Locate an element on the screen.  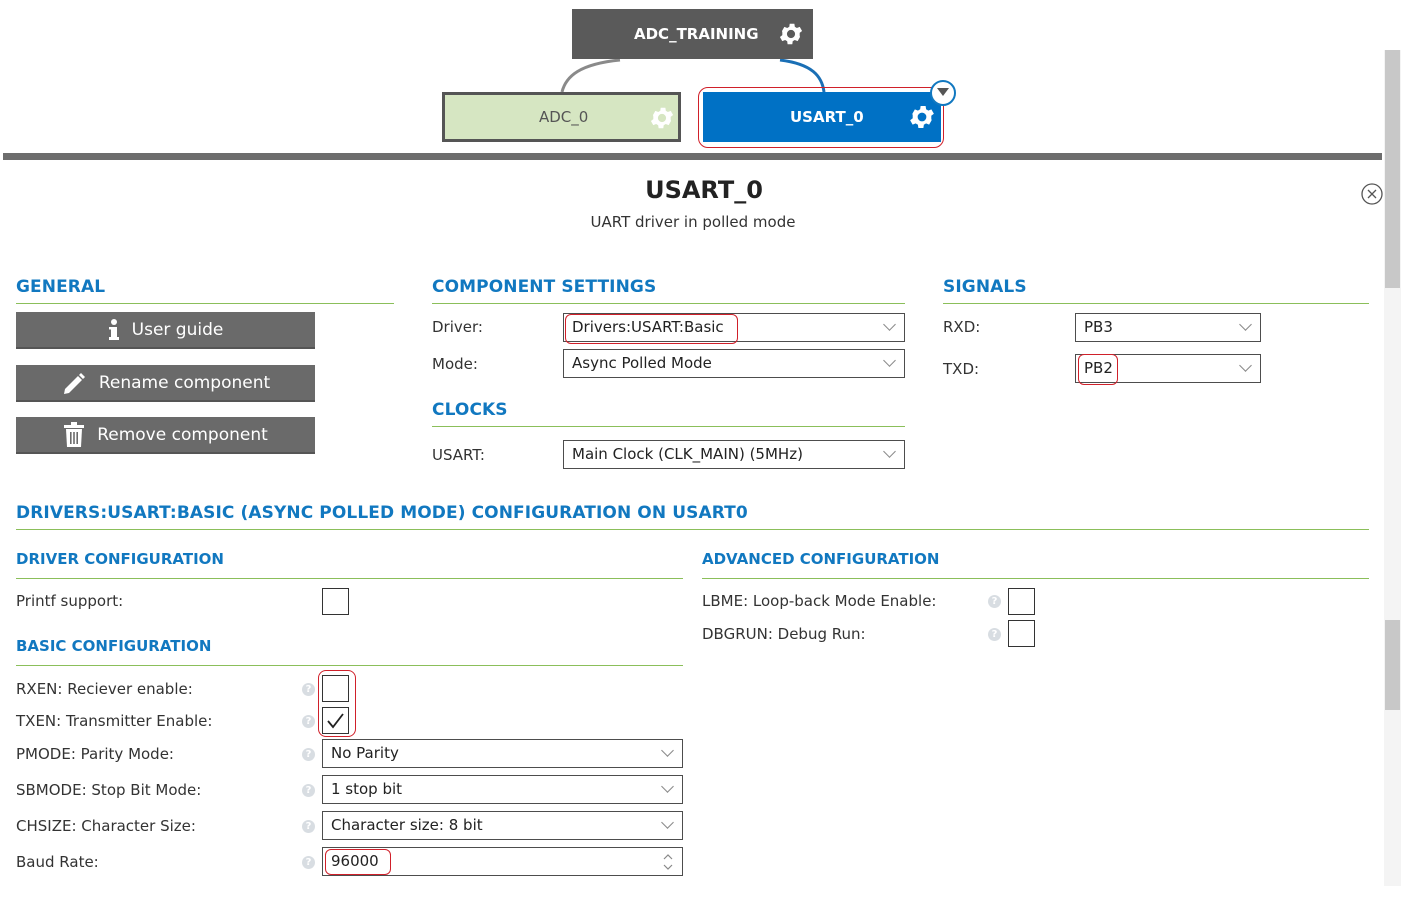
panel-divider is located at coordinates (692, 156).